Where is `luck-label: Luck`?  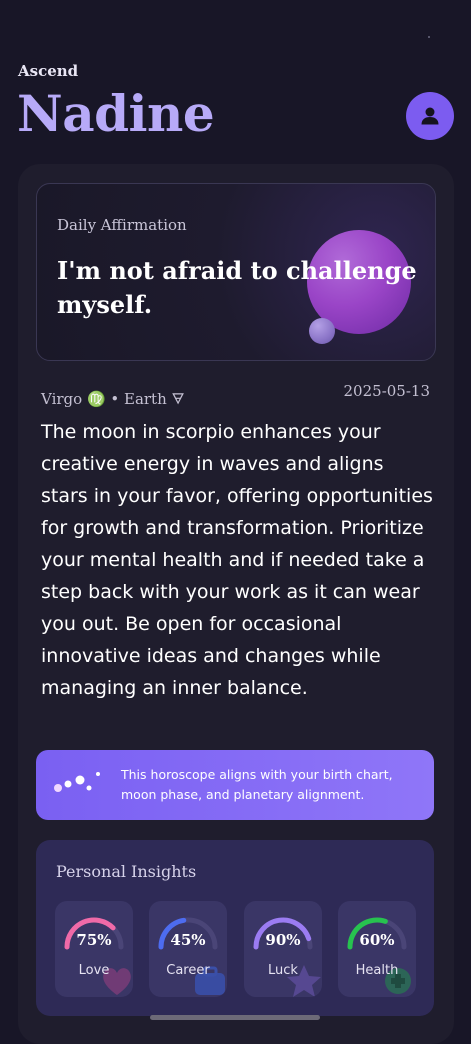
luck-label: Luck is located at coordinates (283, 970).